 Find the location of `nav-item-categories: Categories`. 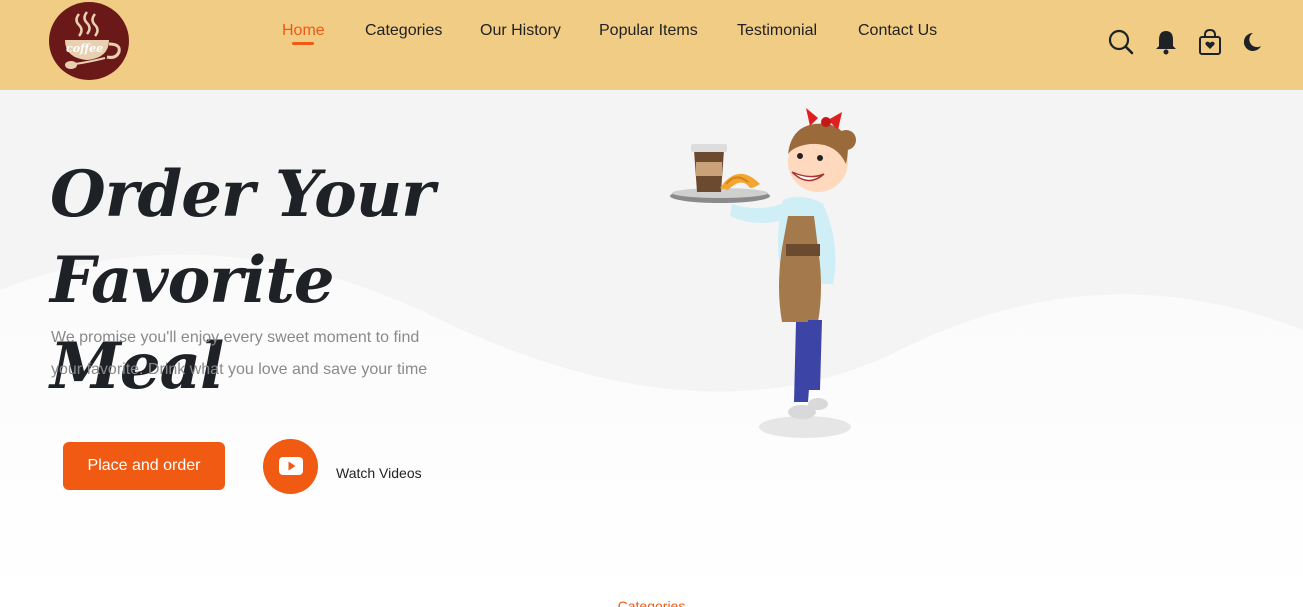

nav-item-categories: Categories is located at coordinates (403, 31).